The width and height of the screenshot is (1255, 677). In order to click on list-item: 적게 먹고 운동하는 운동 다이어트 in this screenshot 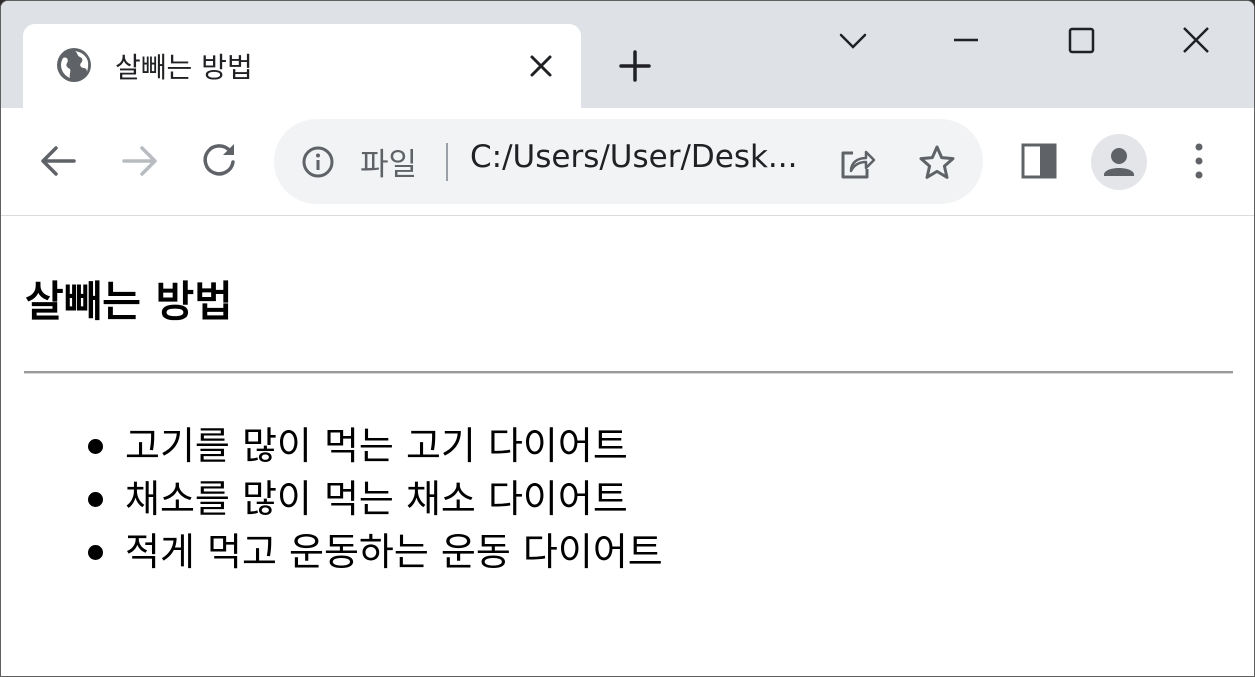, I will do `click(332, 552)`.